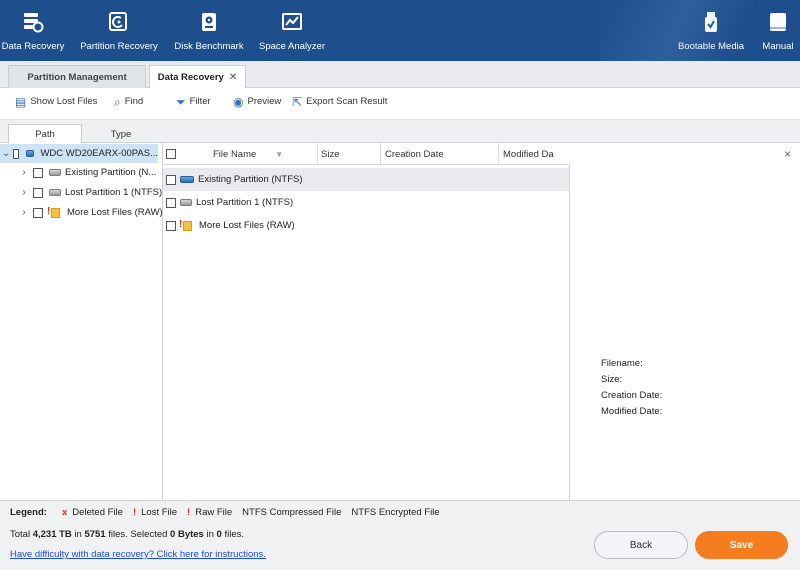 The width and height of the screenshot is (800, 570). Describe the element at coordinates (778, 22) in the screenshot. I see `manual-book-icon` at that location.